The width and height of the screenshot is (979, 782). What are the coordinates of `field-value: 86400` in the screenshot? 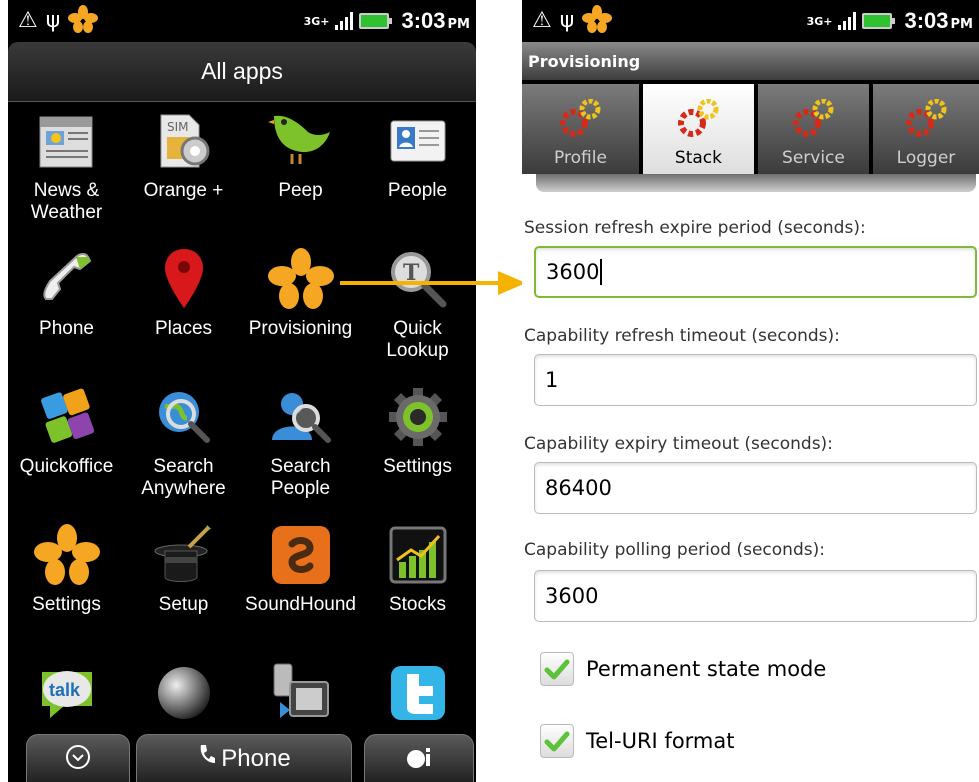 It's located at (578, 488).